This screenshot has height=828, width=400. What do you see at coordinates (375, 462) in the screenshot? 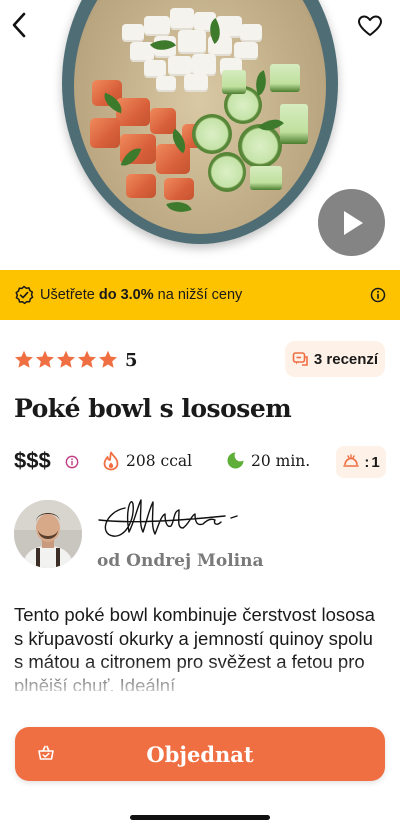
I see `servings-value: 1` at bounding box center [375, 462].